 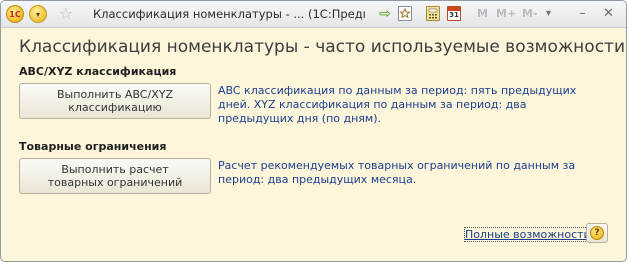 What do you see at coordinates (15, 14) in the screenshot?
I see `1c-logo-icon: 1С` at bounding box center [15, 14].